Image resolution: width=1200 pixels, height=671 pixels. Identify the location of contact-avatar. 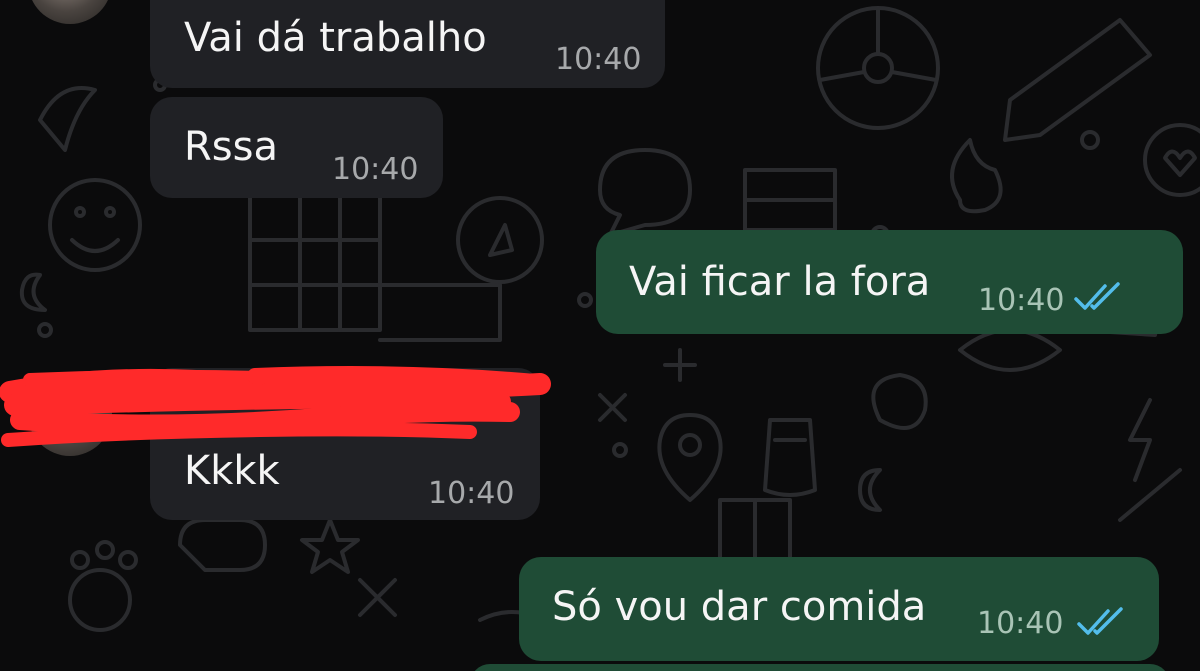
(70, 414).